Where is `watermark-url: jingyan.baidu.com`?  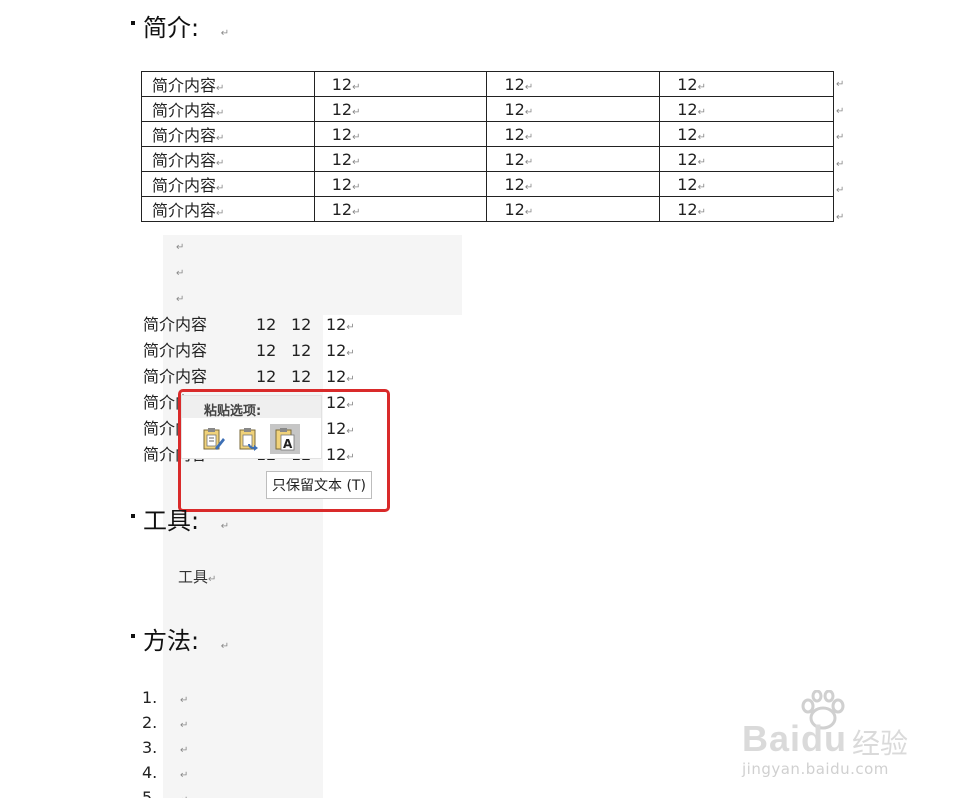 watermark-url: jingyan.baidu.com is located at coordinates (815, 769).